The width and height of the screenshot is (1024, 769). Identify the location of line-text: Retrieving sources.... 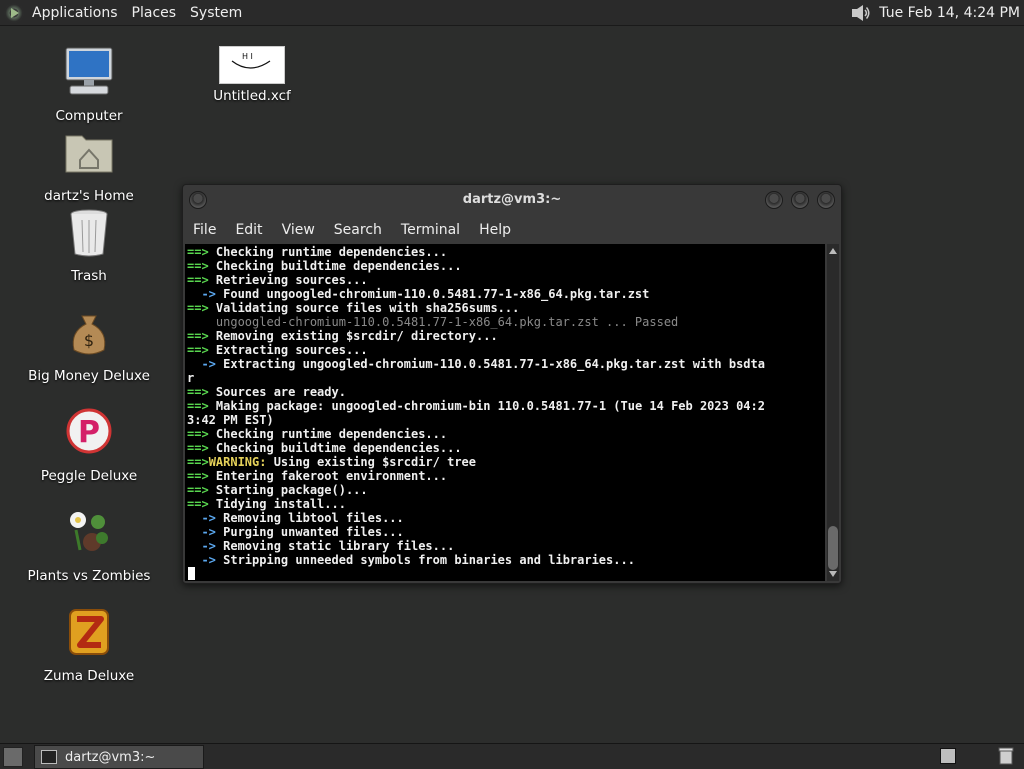
(288, 280).